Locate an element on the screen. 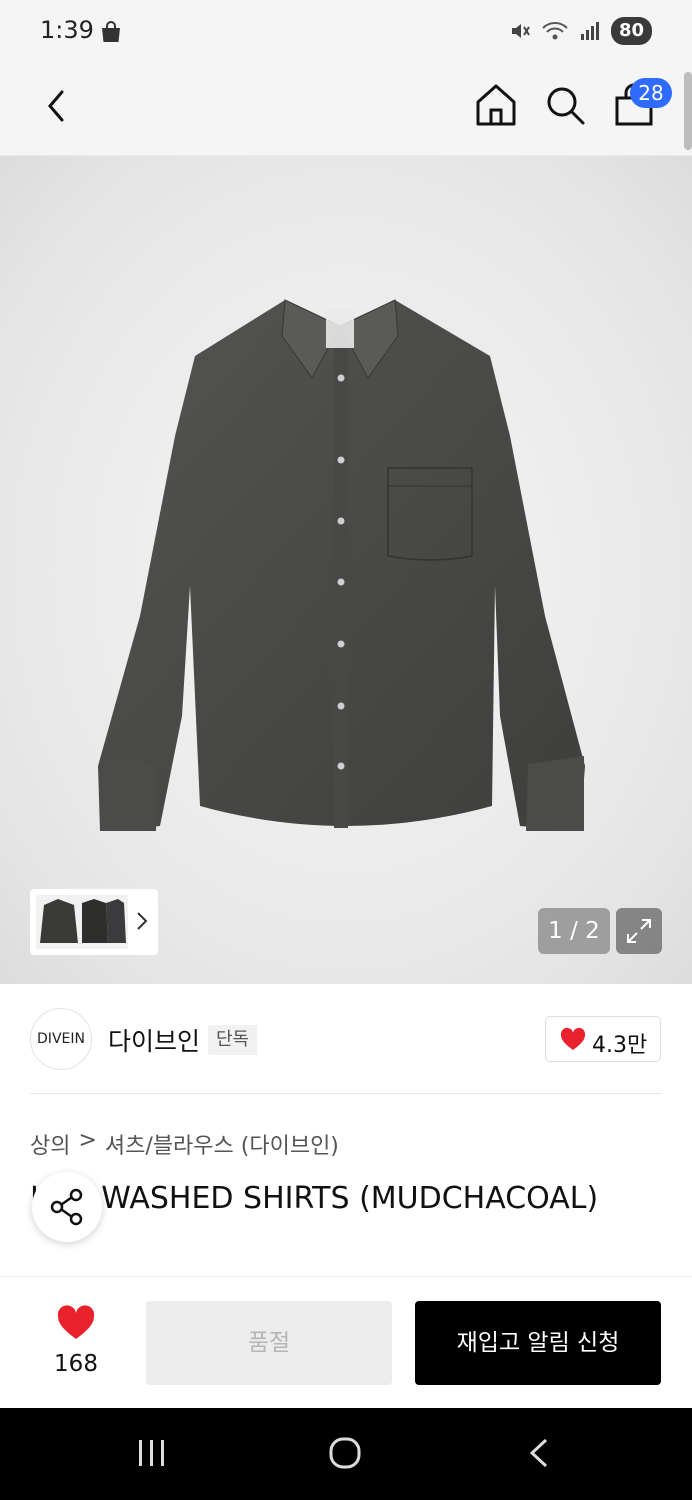 The height and width of the screenshot is (1500, 692). soldout-button: 품절 is located at coordinates (269, 1343).